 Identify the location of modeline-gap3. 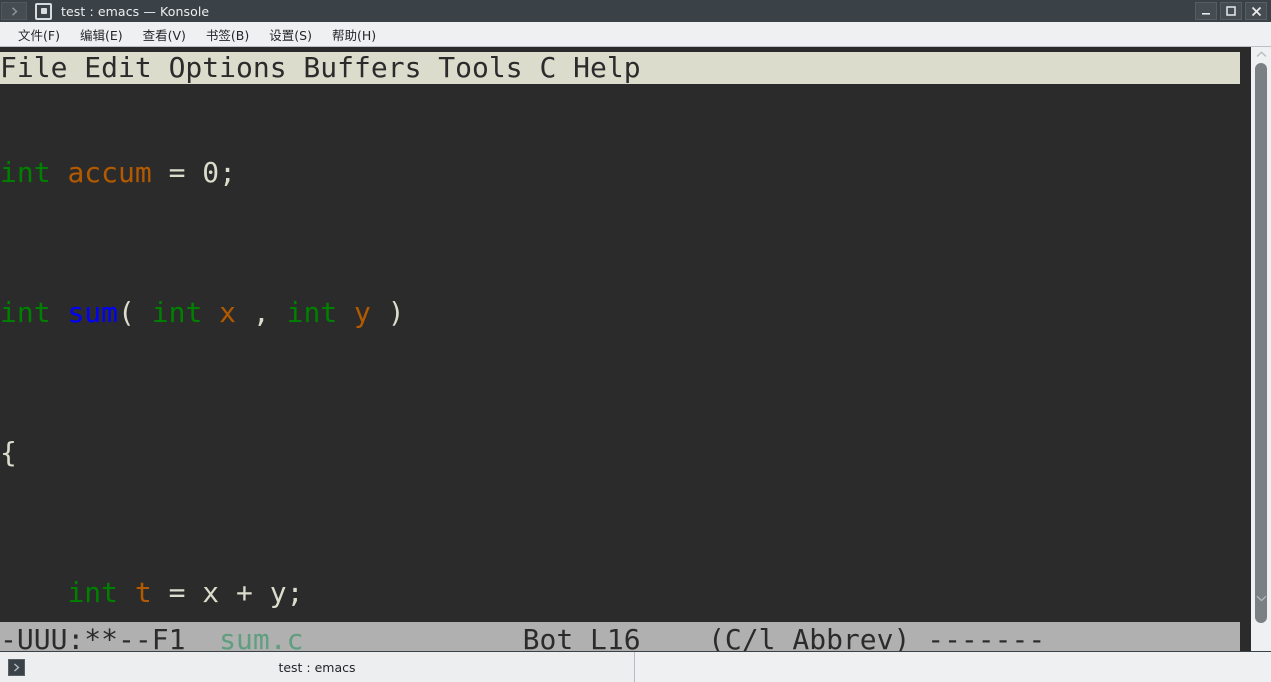
(918, 637).